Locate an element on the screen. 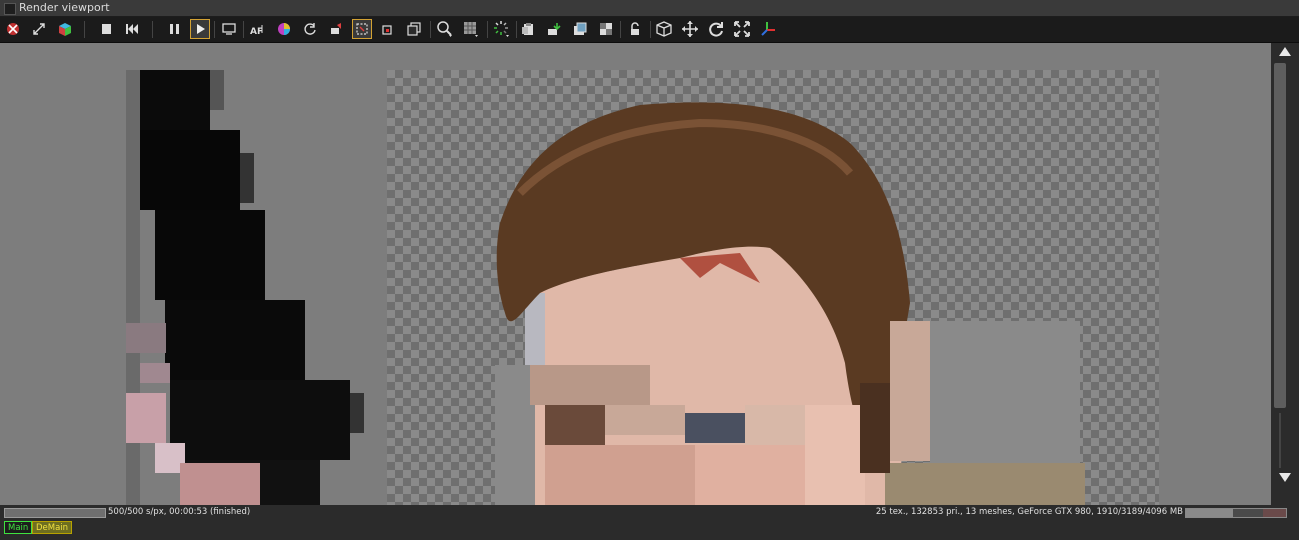 This screenshot has height=540, width=1299. render-pass-bar: Main DeMain is located at coordinates (649, 530).